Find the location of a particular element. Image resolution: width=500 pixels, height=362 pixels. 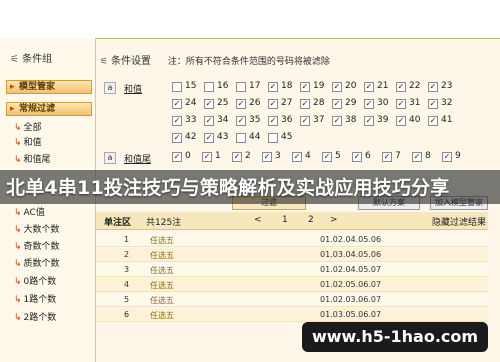

tail-toggle-button: a is located at coordinates (110, 158).